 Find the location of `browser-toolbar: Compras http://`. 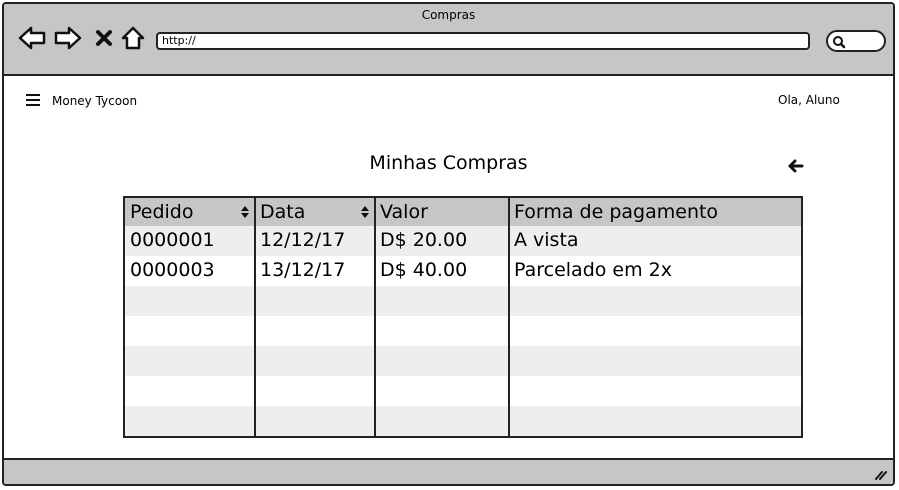

browser-toolbar: Compras http:// is located at coordinates (448, 40).